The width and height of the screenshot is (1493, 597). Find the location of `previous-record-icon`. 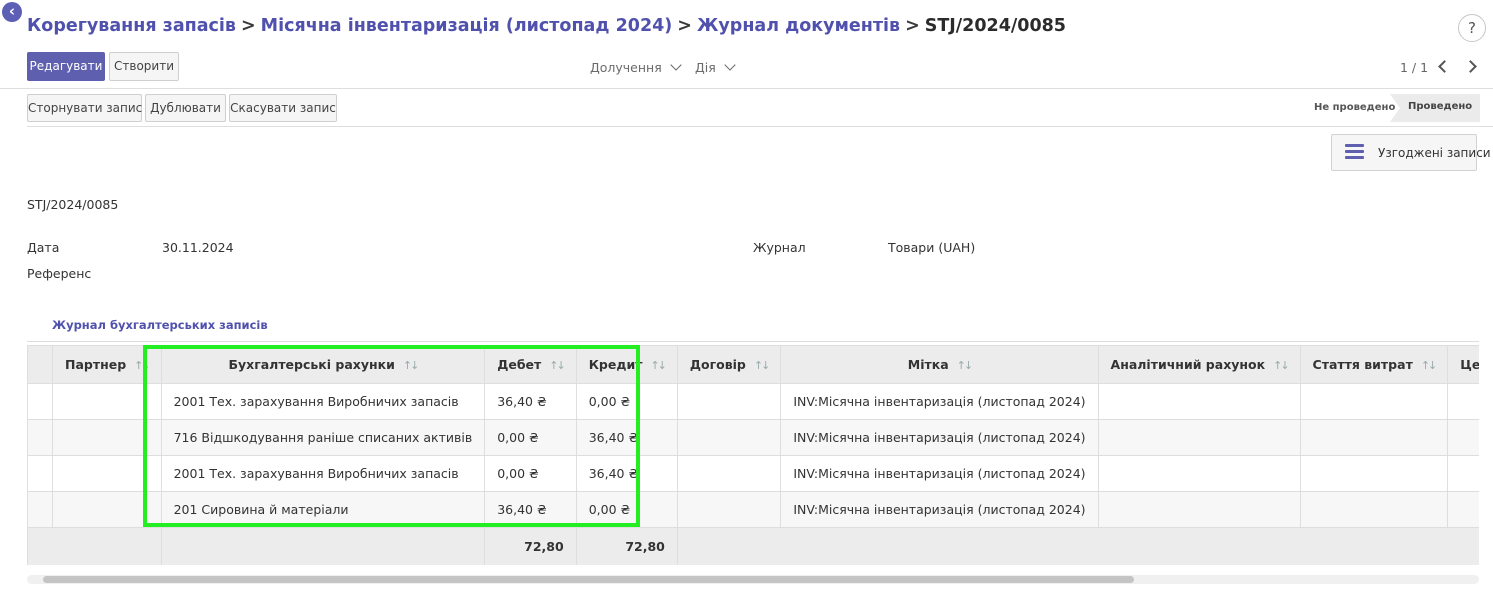

previous-record-icon is located at coordinates (1444, 66).